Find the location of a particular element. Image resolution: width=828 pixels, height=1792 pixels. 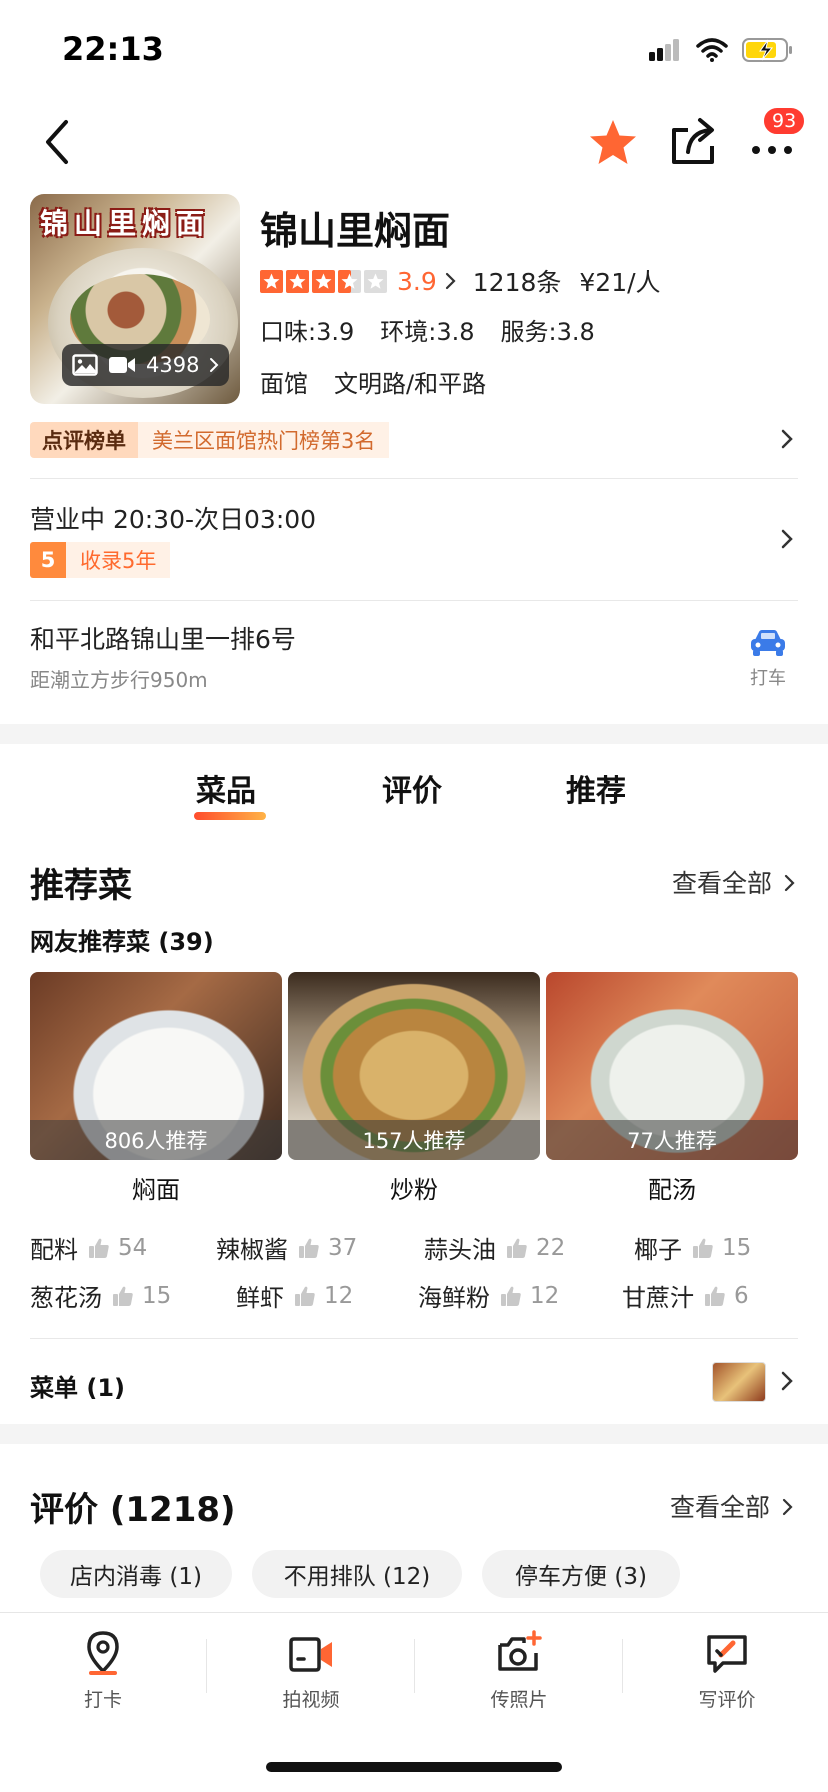

dish-tag: 葱花汤 15 is located at coordinates (100, 1295).